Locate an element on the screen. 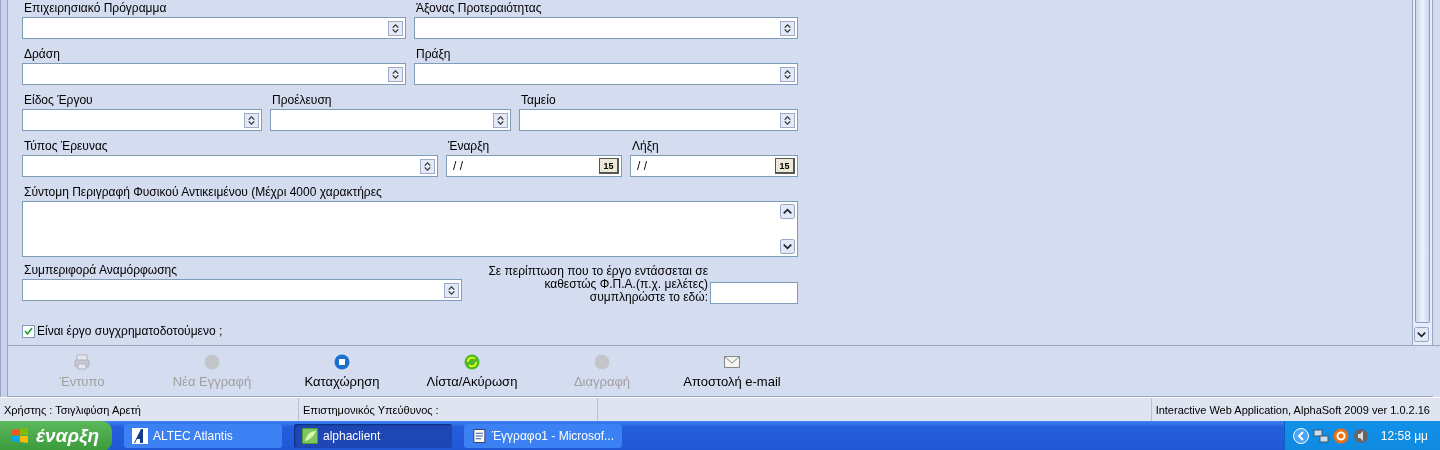 This screenshot has height=450, width=1440. field-label: Είδος Έργου is located at coordinates (58, 100).